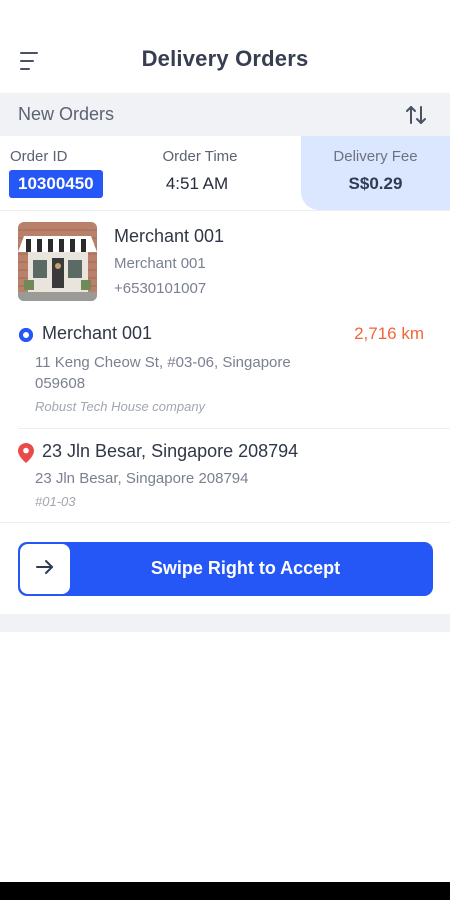 The width and height of the screenshot is (450, 900). What do you see at coordinates (120, 406) in the screenshot?
I see `pickup-note: Robust Tech House company` at bounding box center [120, 406].